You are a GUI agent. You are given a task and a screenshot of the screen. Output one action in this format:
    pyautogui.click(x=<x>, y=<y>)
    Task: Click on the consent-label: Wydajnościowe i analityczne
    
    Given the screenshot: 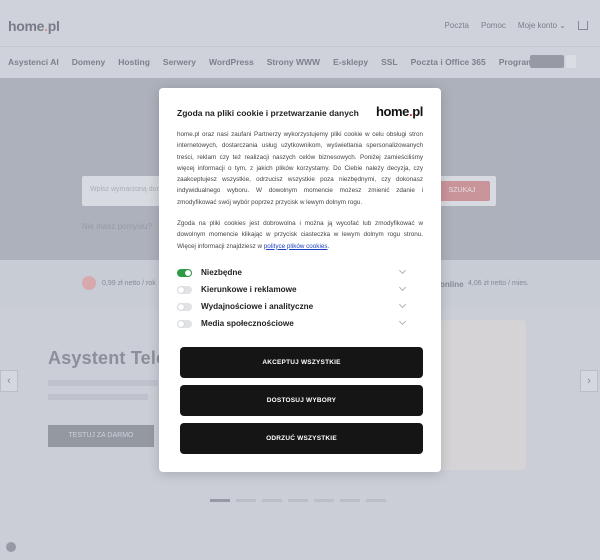 What is the action you would take?
    pyautogui.click(x=257, y=306)
    